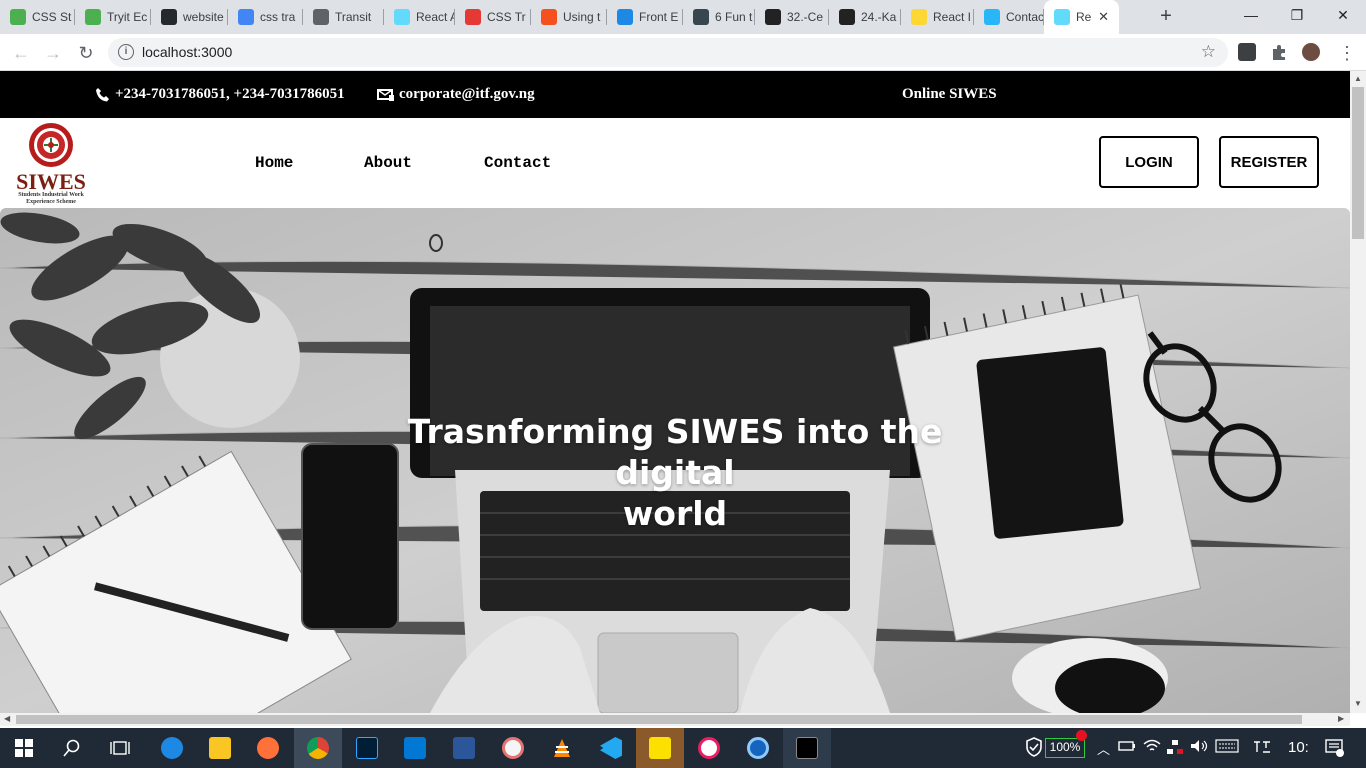 This screenshot has width=1366, height=768. I want to click on mail-app-icon, so click(415, 748).